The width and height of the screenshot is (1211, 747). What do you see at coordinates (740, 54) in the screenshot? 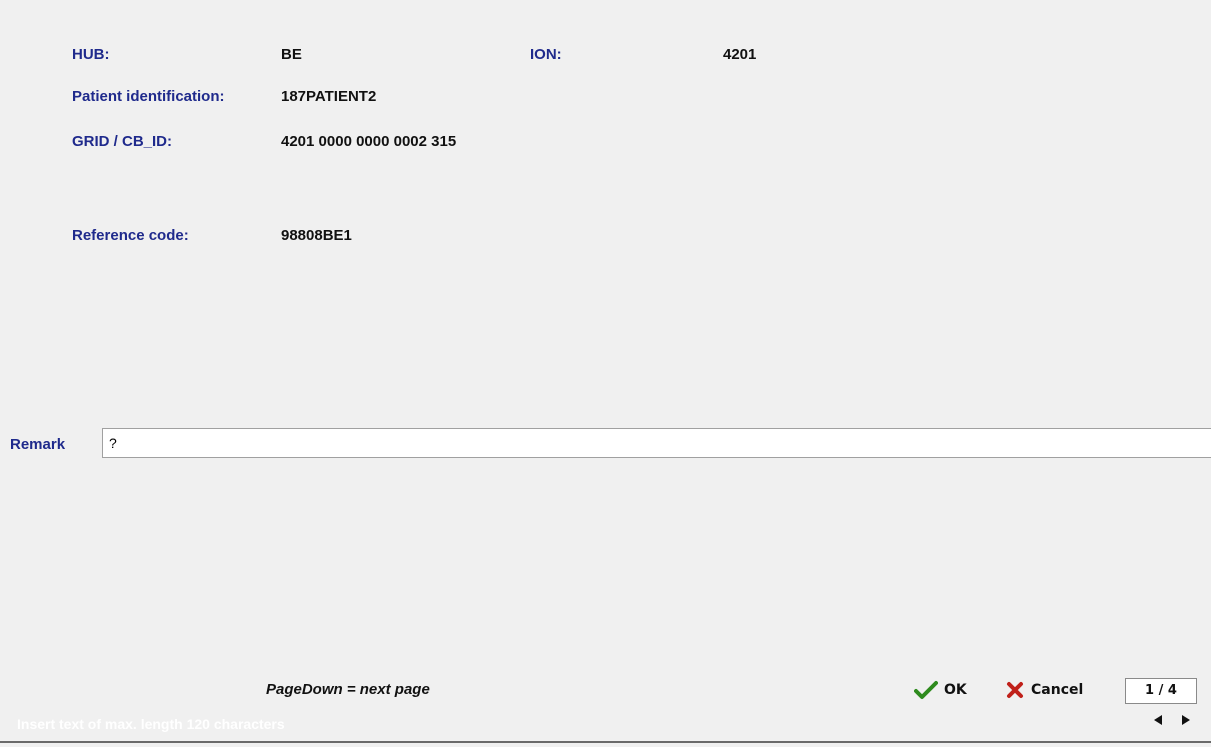
I see `ion-value: 4201` at bounding box center [740, 54].